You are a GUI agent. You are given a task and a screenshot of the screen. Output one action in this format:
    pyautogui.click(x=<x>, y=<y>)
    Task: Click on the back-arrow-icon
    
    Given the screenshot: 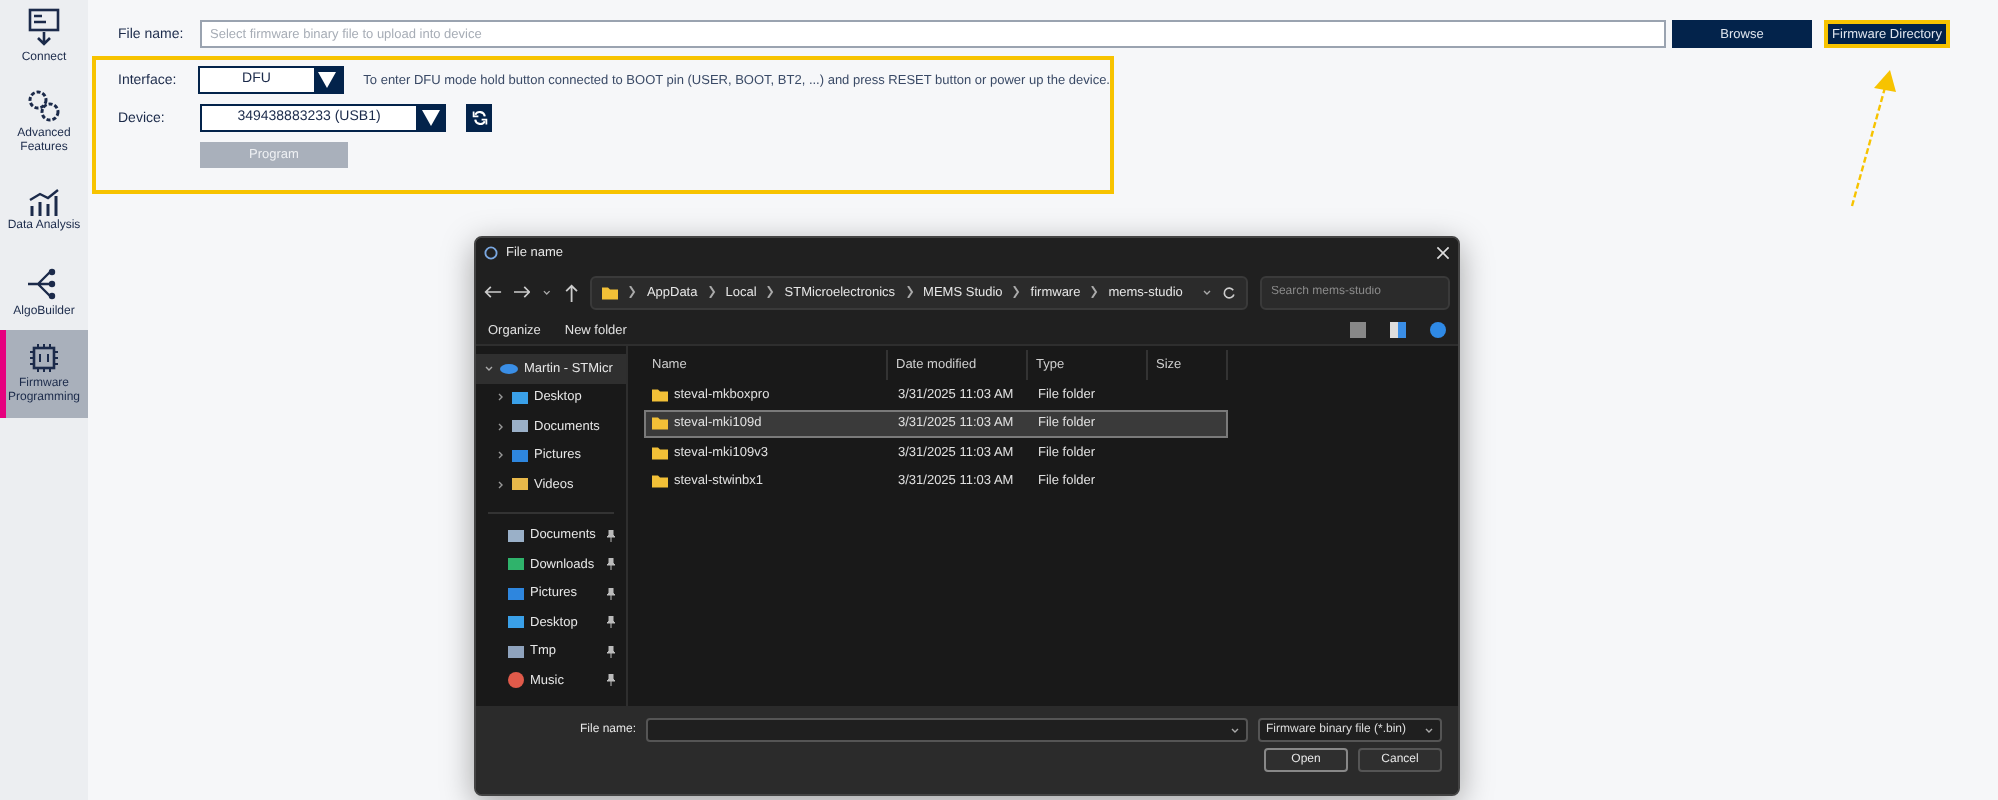 What is the action you would take?
    pyautogui.click(x=493, y=292)
    